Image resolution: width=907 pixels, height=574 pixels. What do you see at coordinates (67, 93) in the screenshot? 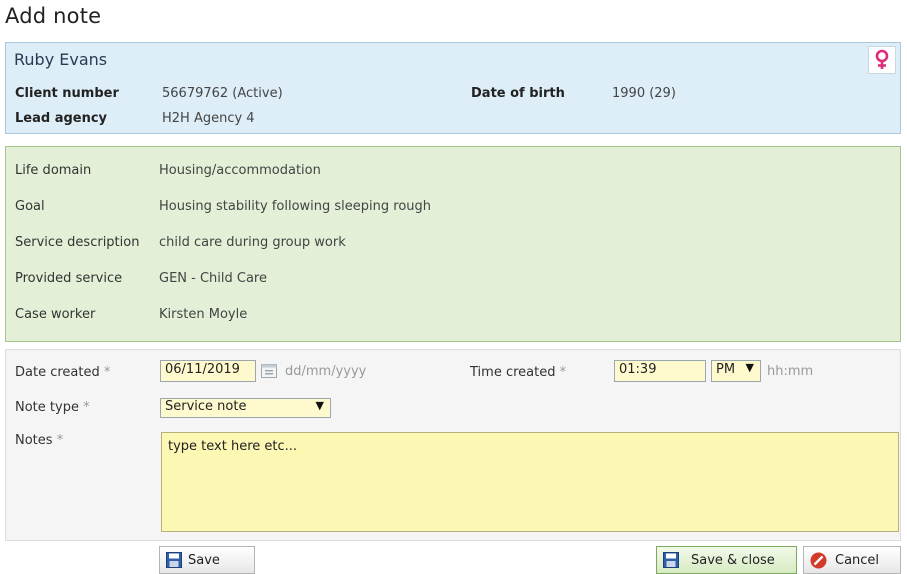
I see `client-number-label: Client number` at bounding box center [67, 93].